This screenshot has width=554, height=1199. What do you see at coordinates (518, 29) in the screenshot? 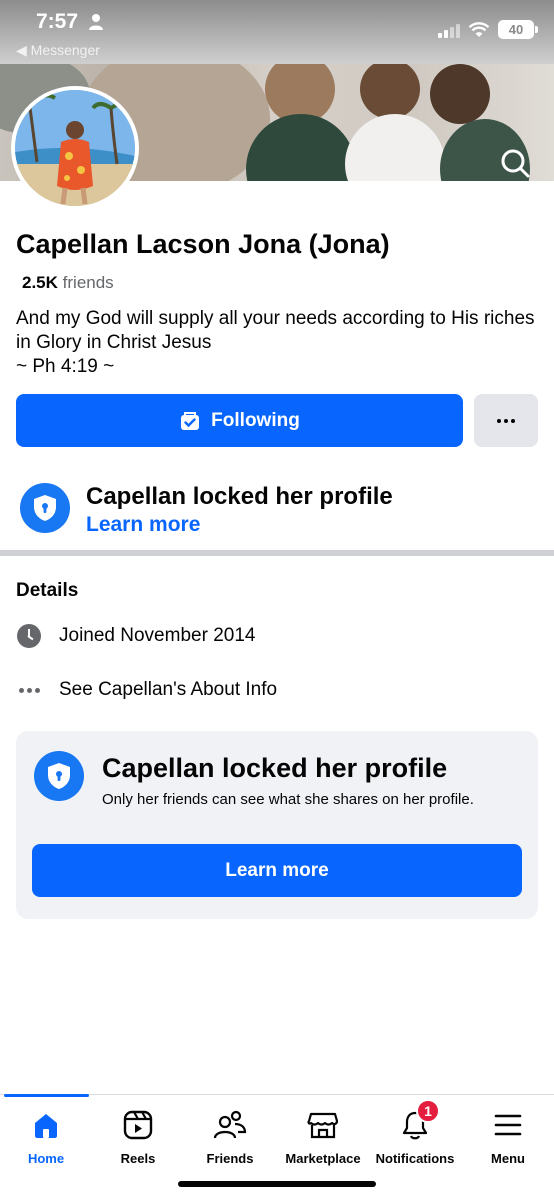
I see `battery-icon: 40` at bounding box center [518, 29].